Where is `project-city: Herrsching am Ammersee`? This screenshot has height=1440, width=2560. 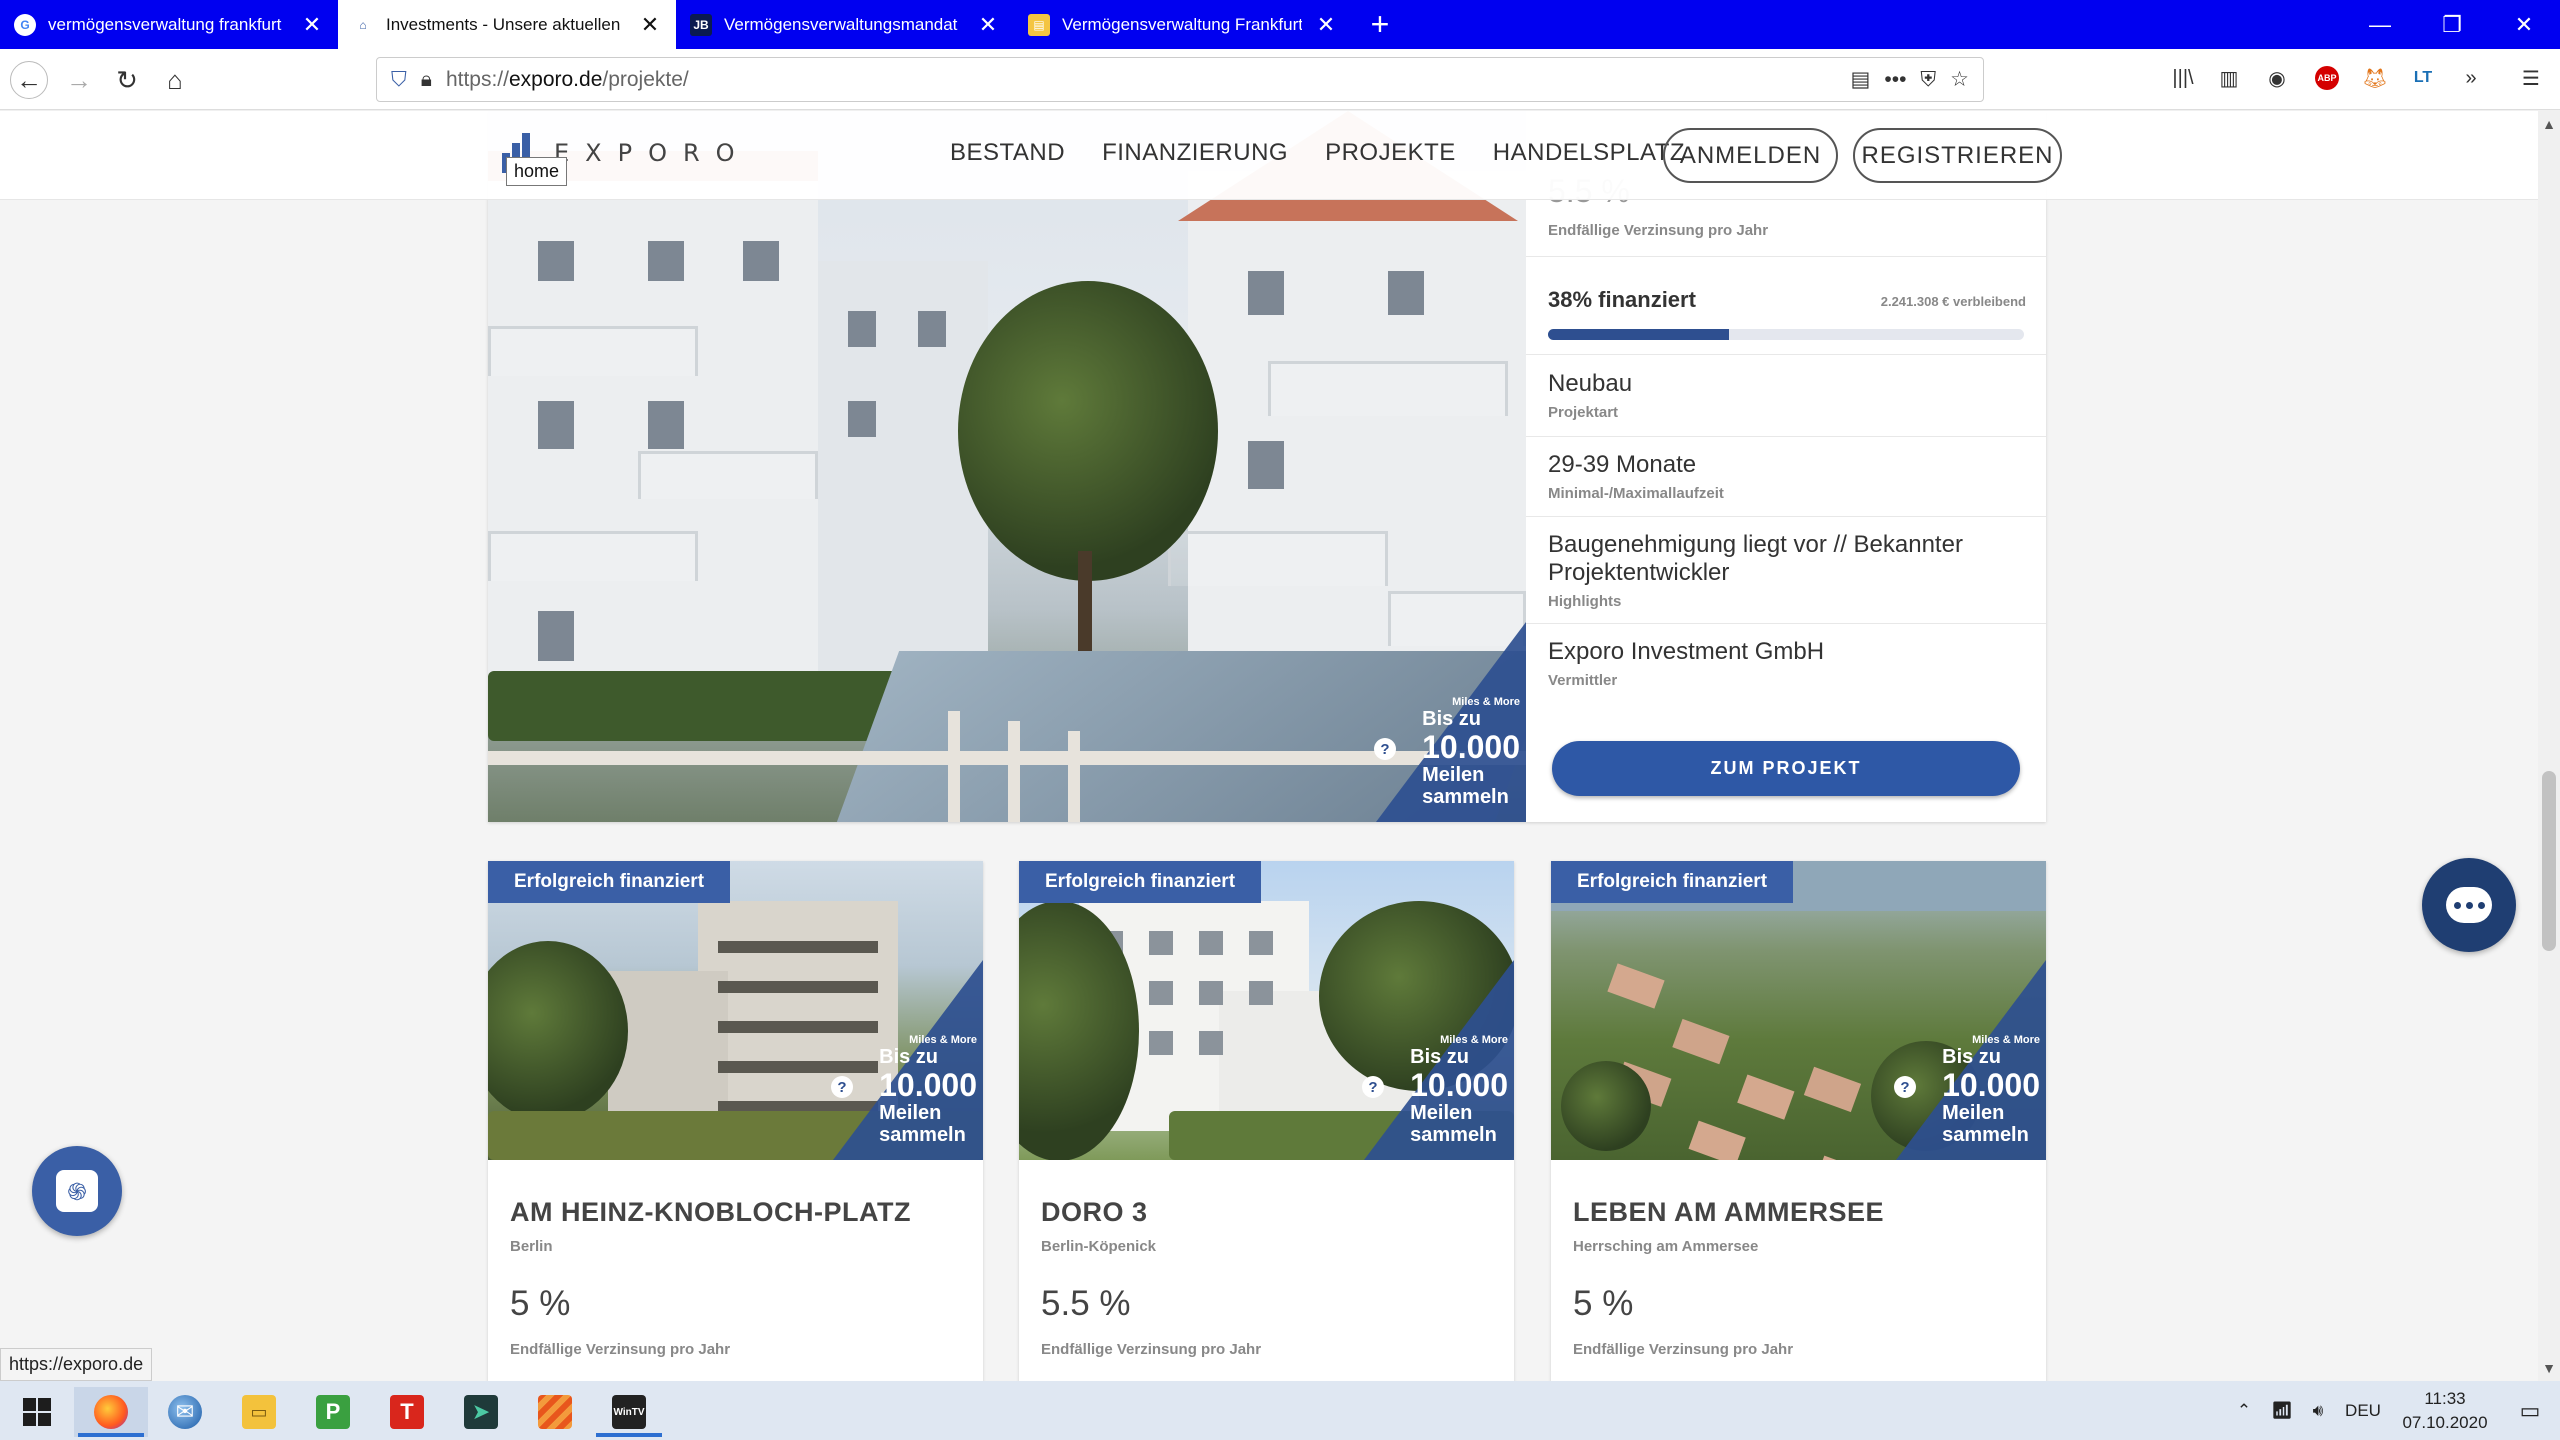 project-city: Herrsching am Ammersee is located at coordinates (1666, 1246).